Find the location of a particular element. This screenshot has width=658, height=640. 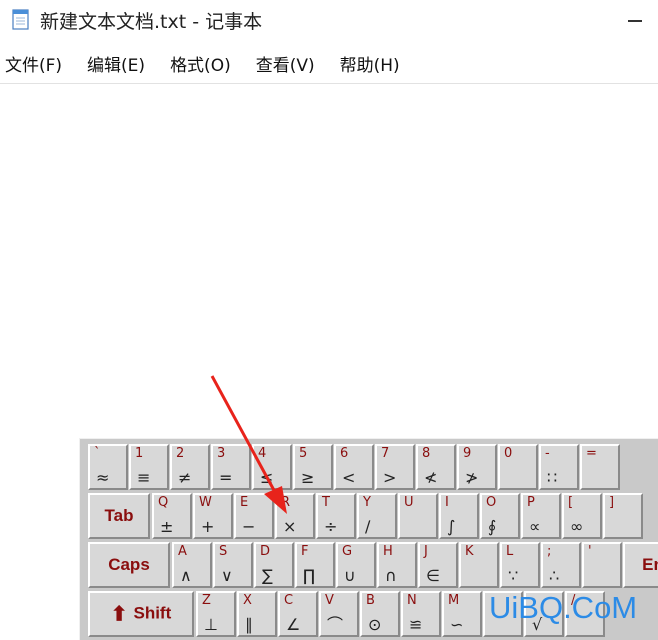

key-primary-label: ' is located at coordinates (590, 551).